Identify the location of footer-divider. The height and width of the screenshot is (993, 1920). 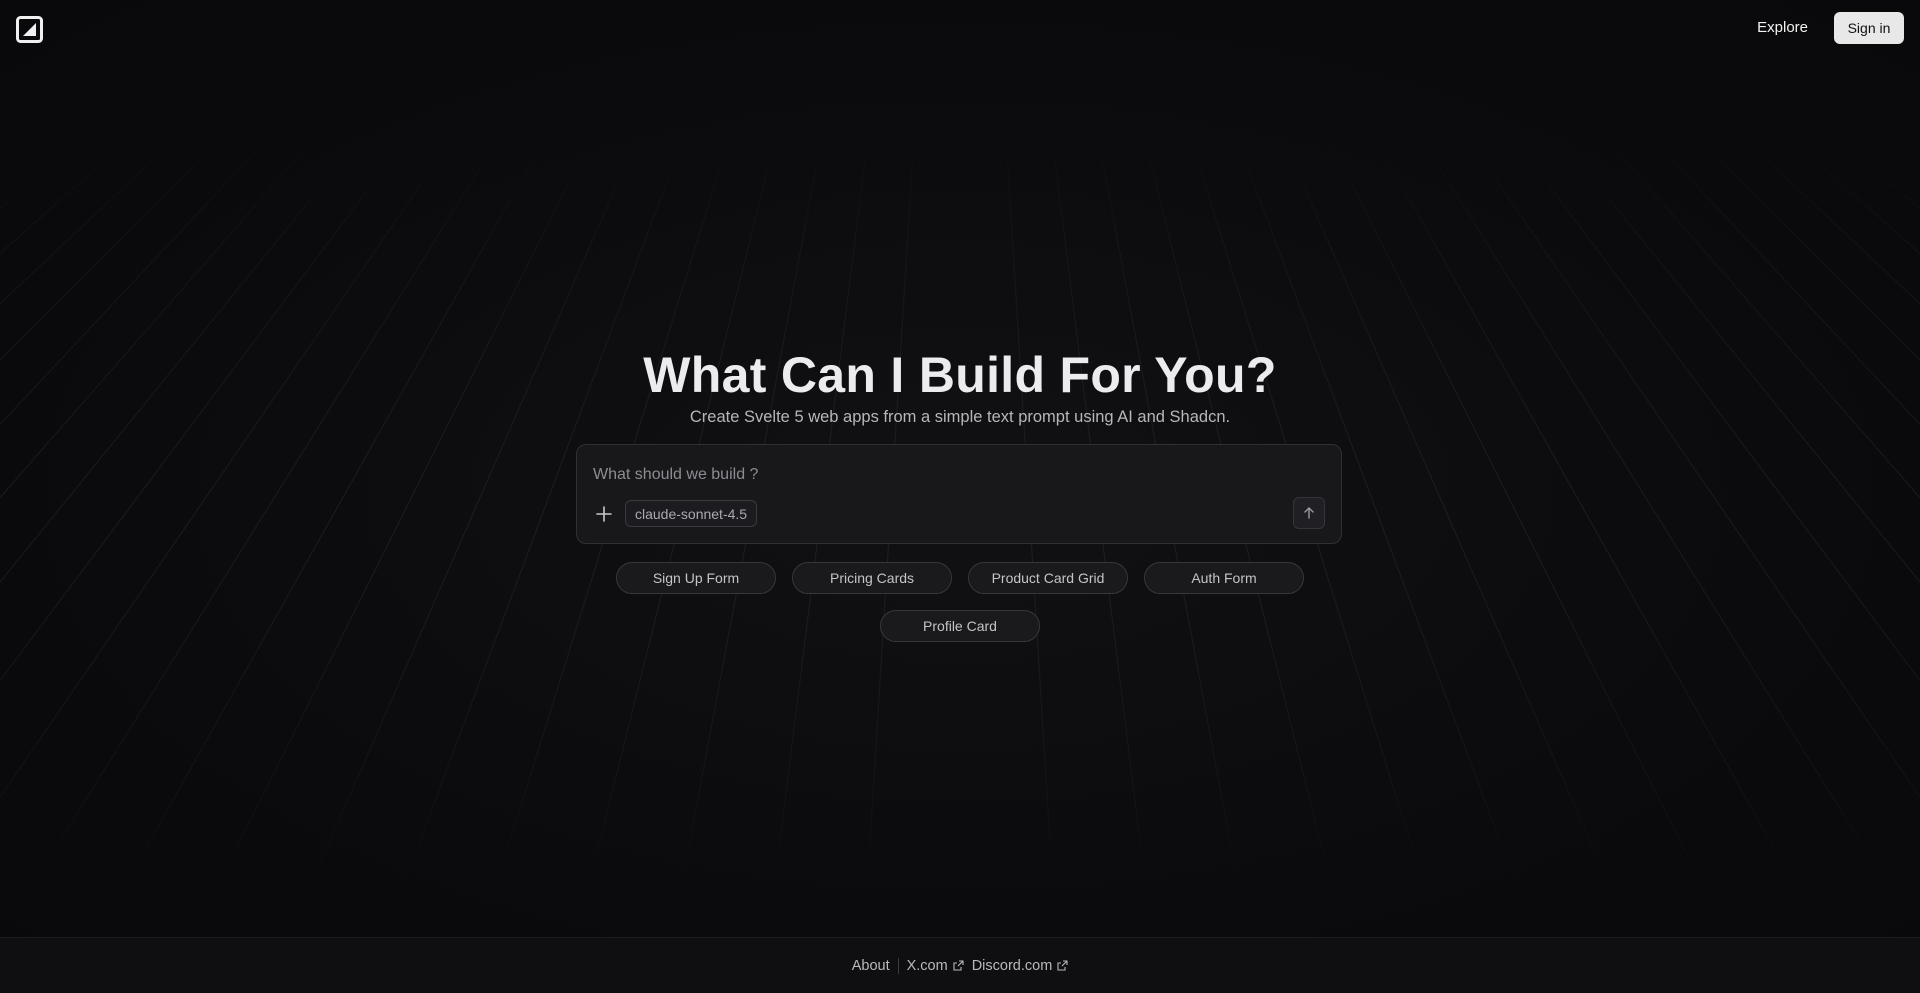
(898, 965).